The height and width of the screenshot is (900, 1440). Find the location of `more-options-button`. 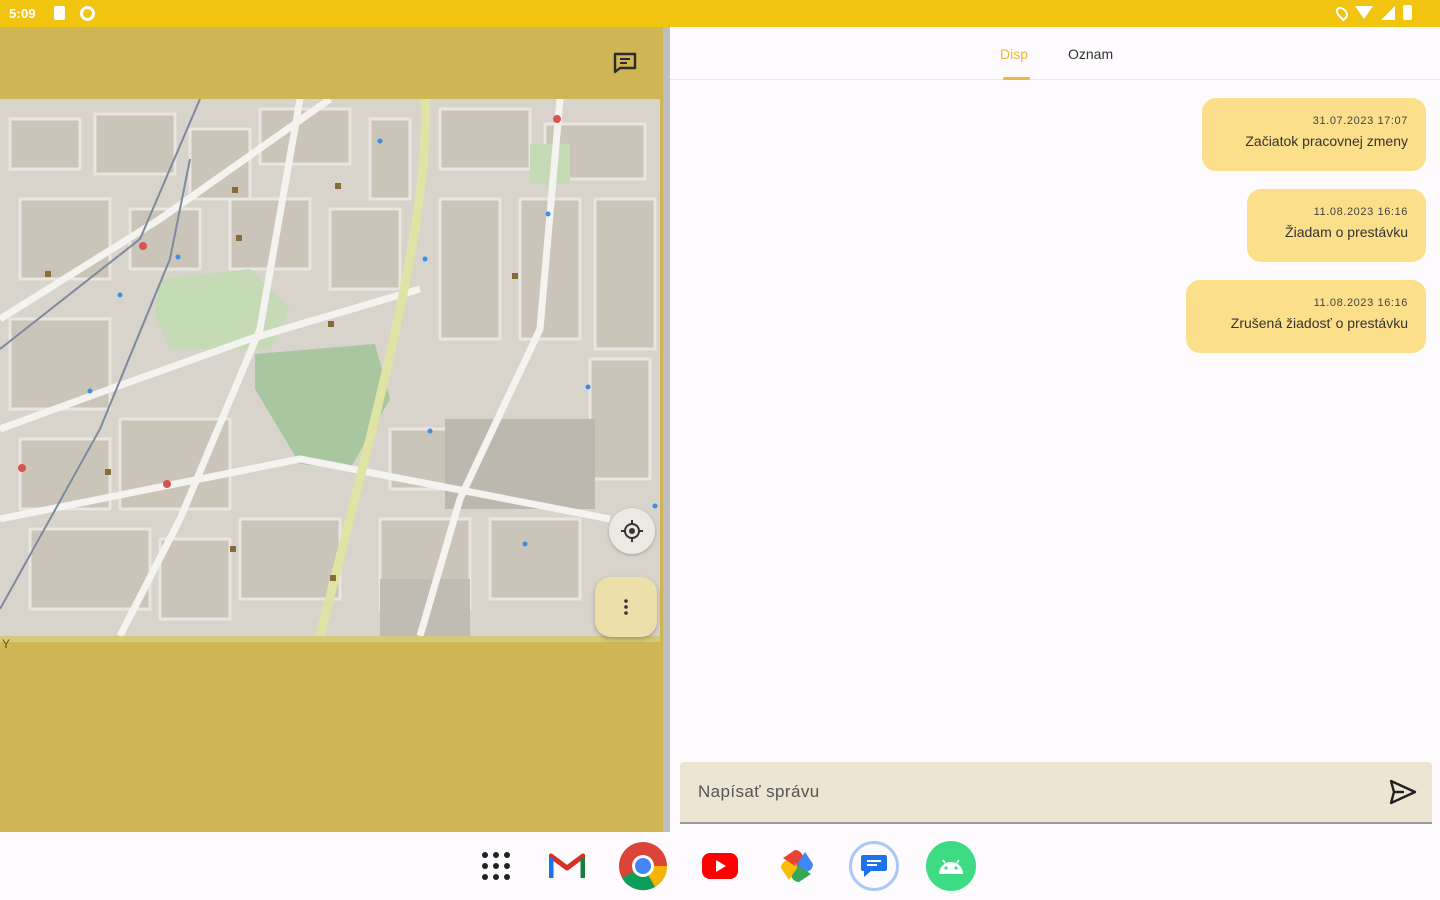

more-options-button is located at coordinates (626, 607).